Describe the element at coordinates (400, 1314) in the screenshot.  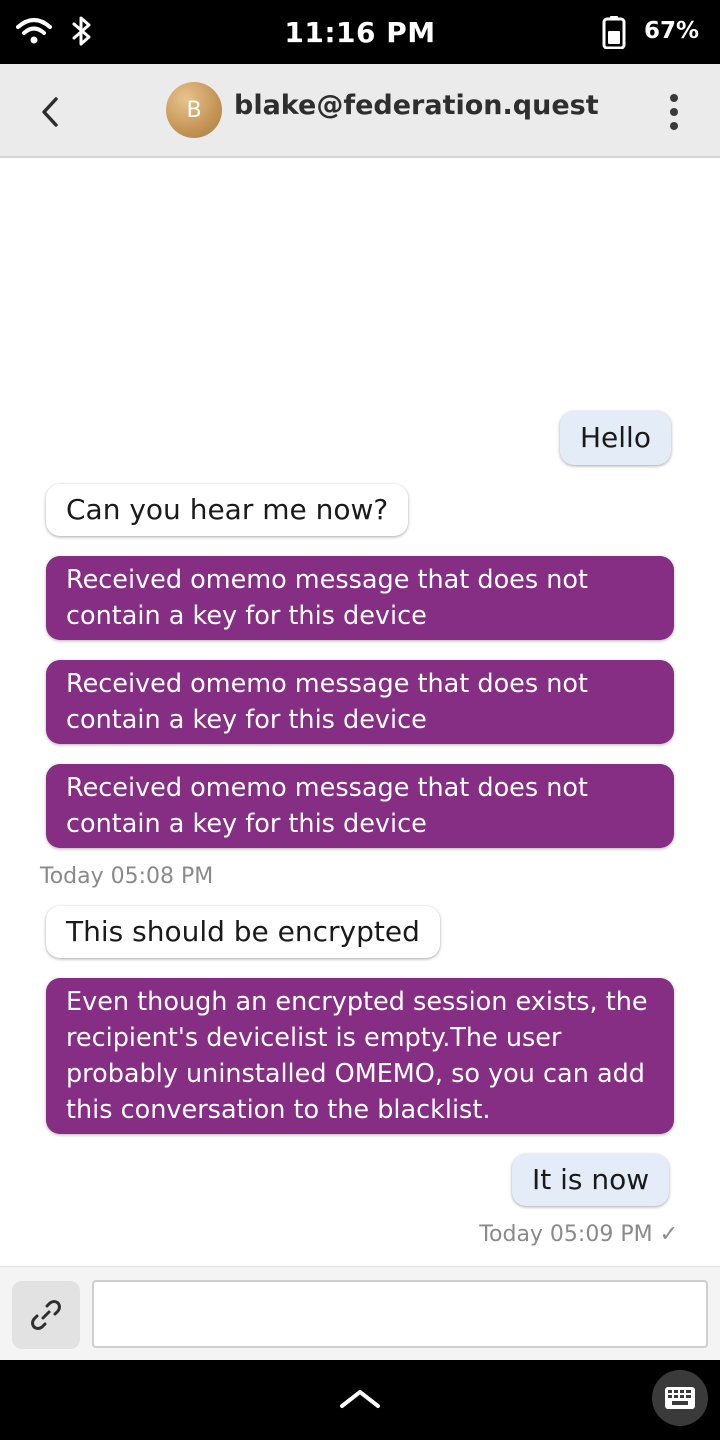
I see `message-input` at that location.